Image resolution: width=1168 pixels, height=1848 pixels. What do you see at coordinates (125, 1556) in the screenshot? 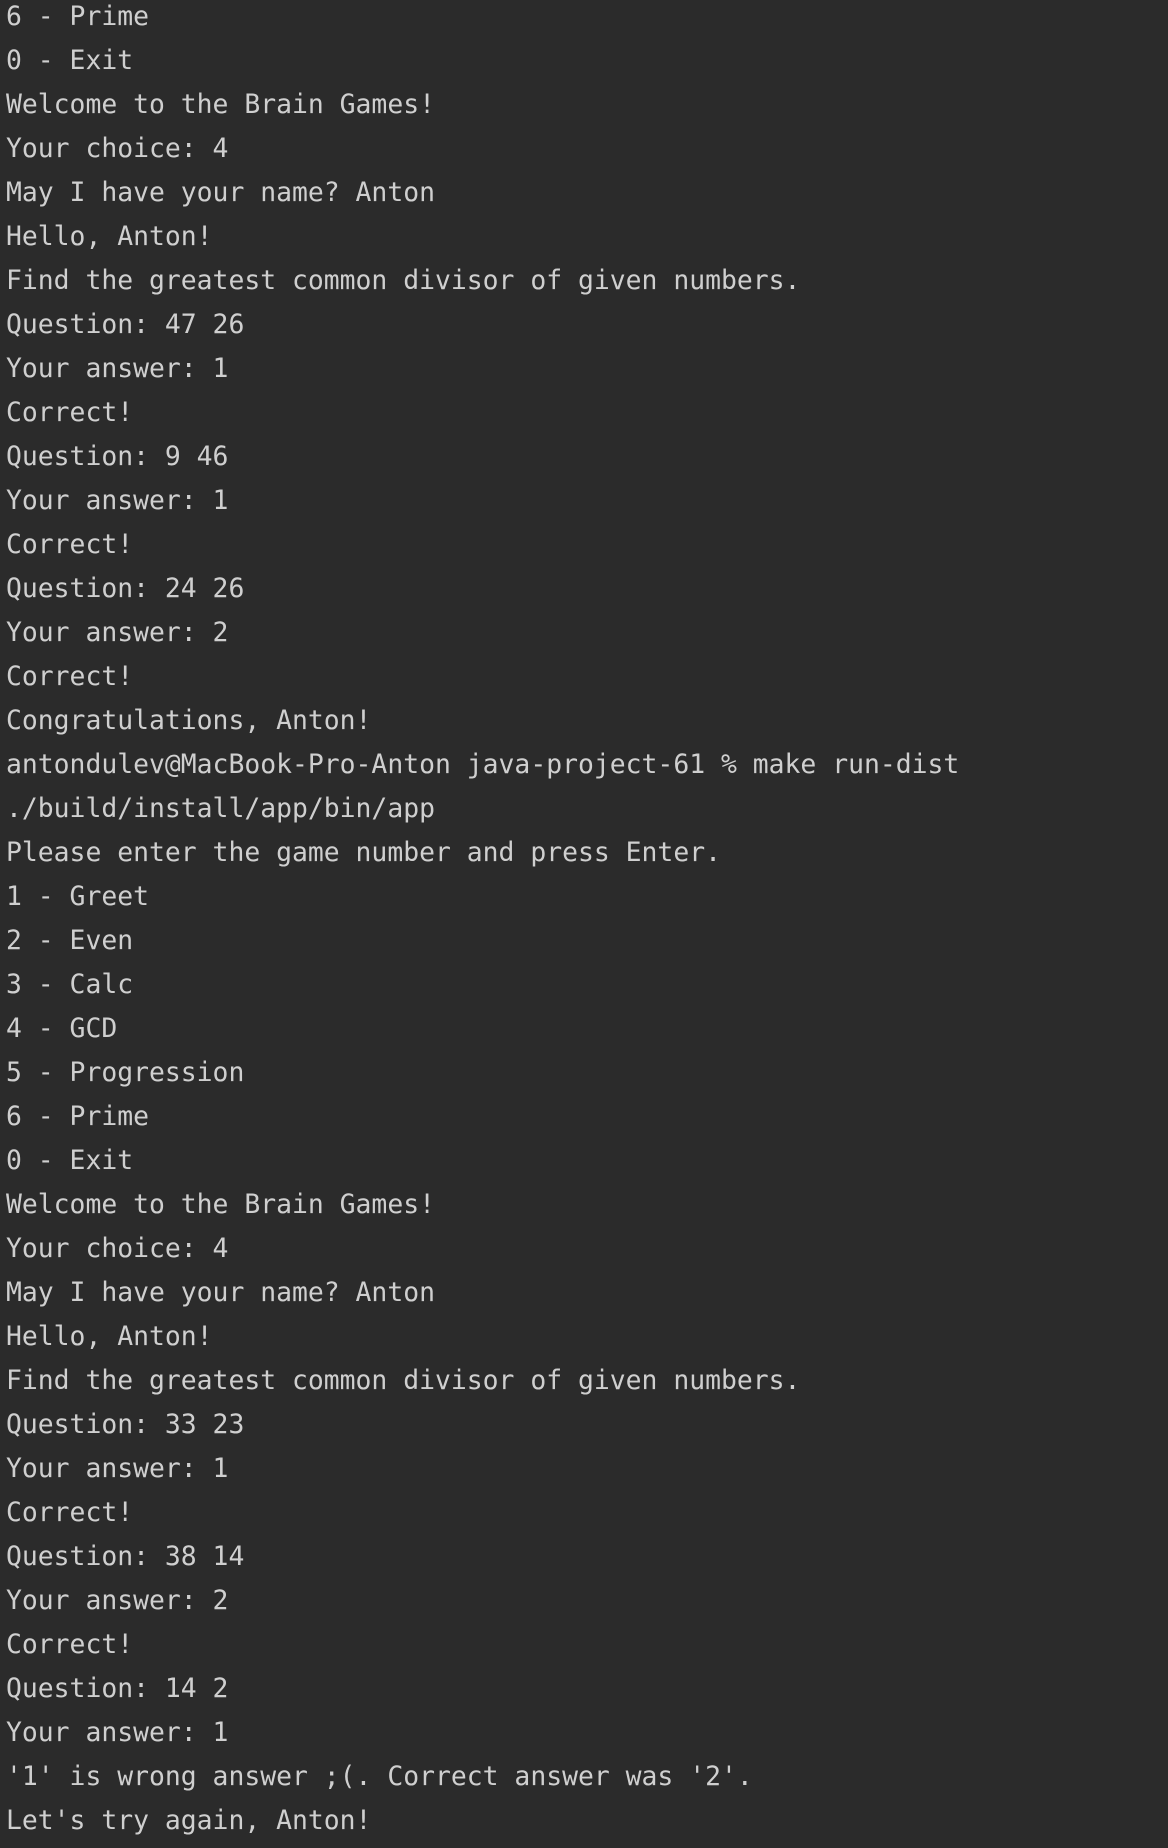
I see `terminal-line: Question: 38 14` at bounding box center [125, 1556].